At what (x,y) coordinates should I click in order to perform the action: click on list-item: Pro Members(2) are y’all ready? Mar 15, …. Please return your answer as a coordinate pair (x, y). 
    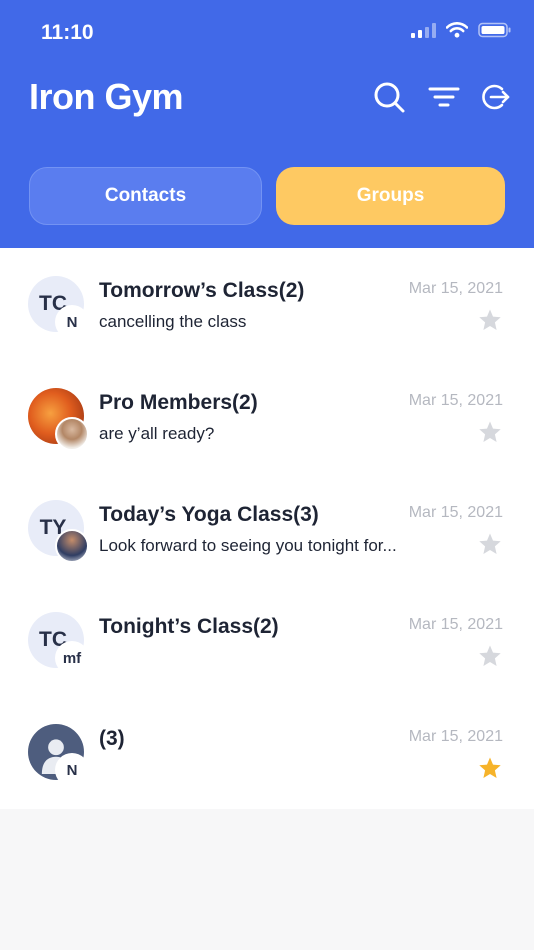
    Looking at the image, I should click on (267, 416).